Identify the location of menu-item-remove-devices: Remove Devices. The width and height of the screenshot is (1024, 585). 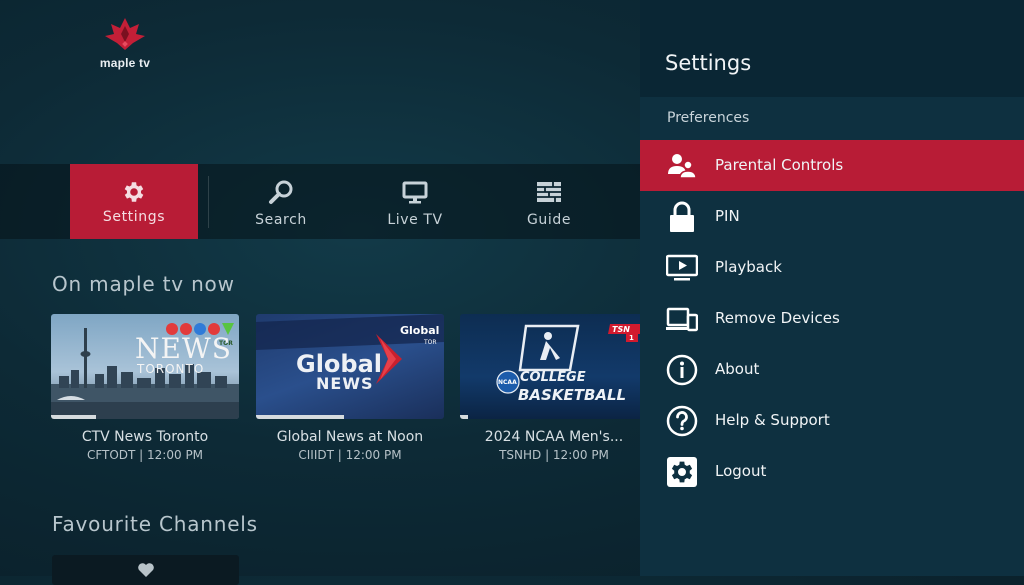
(832, 318).